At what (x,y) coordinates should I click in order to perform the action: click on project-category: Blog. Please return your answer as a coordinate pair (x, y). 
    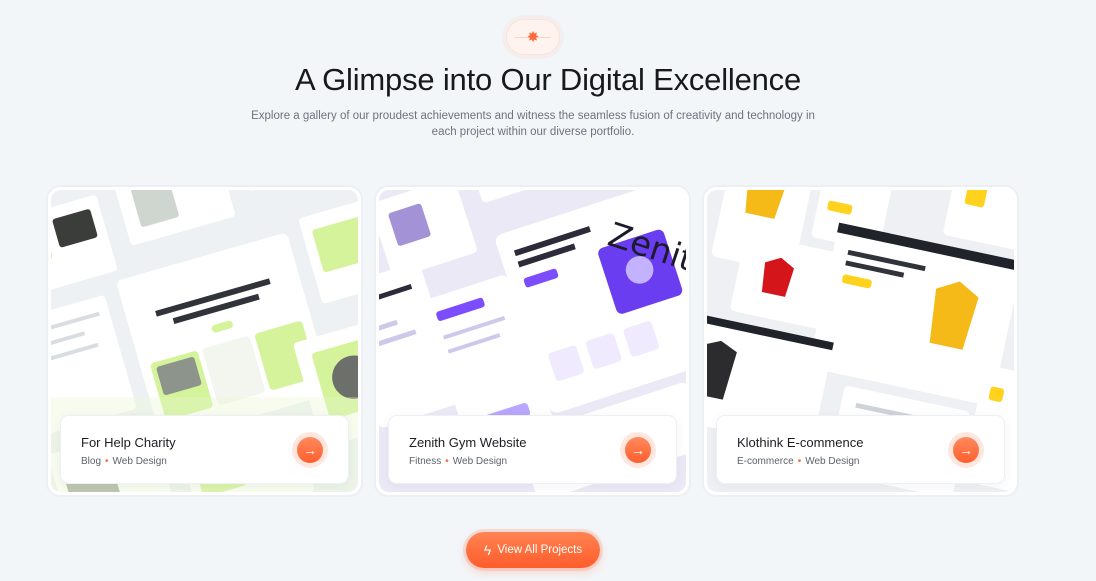
    Looking at the image, I should click on (91, 461).